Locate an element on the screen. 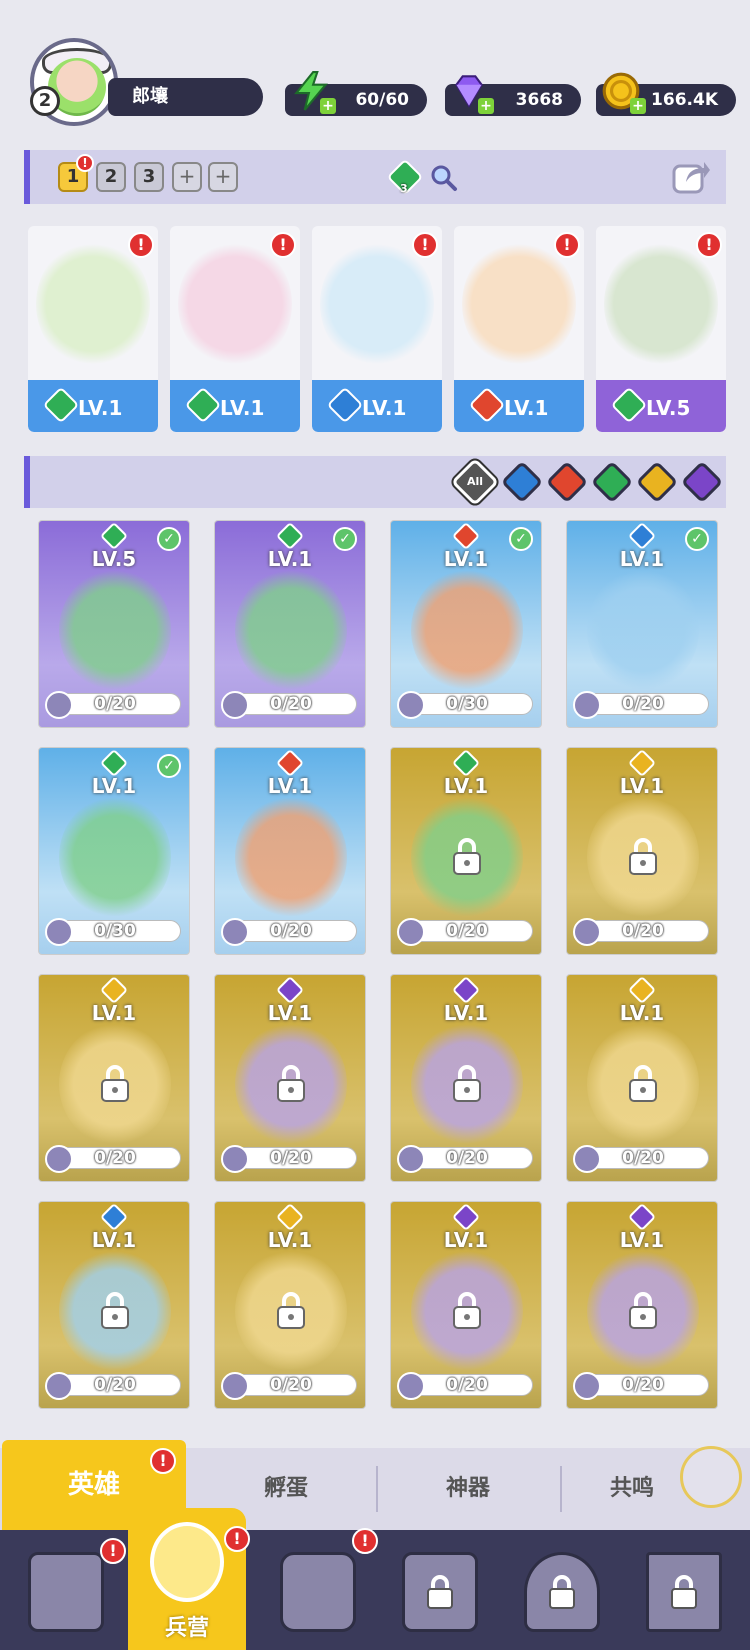  filter-all-button: All is located at coordinates (475, 482).